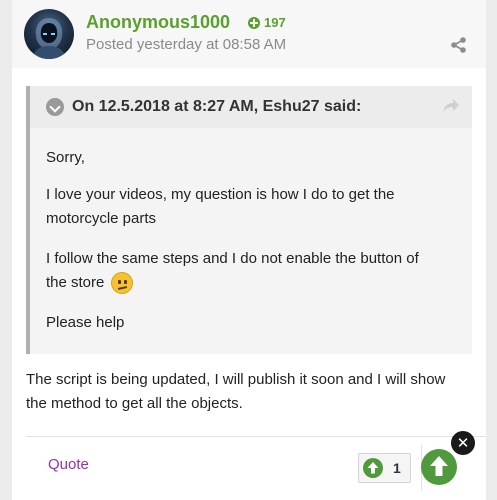  I want to click on like-up-arrow-icon, so click(373, 468).